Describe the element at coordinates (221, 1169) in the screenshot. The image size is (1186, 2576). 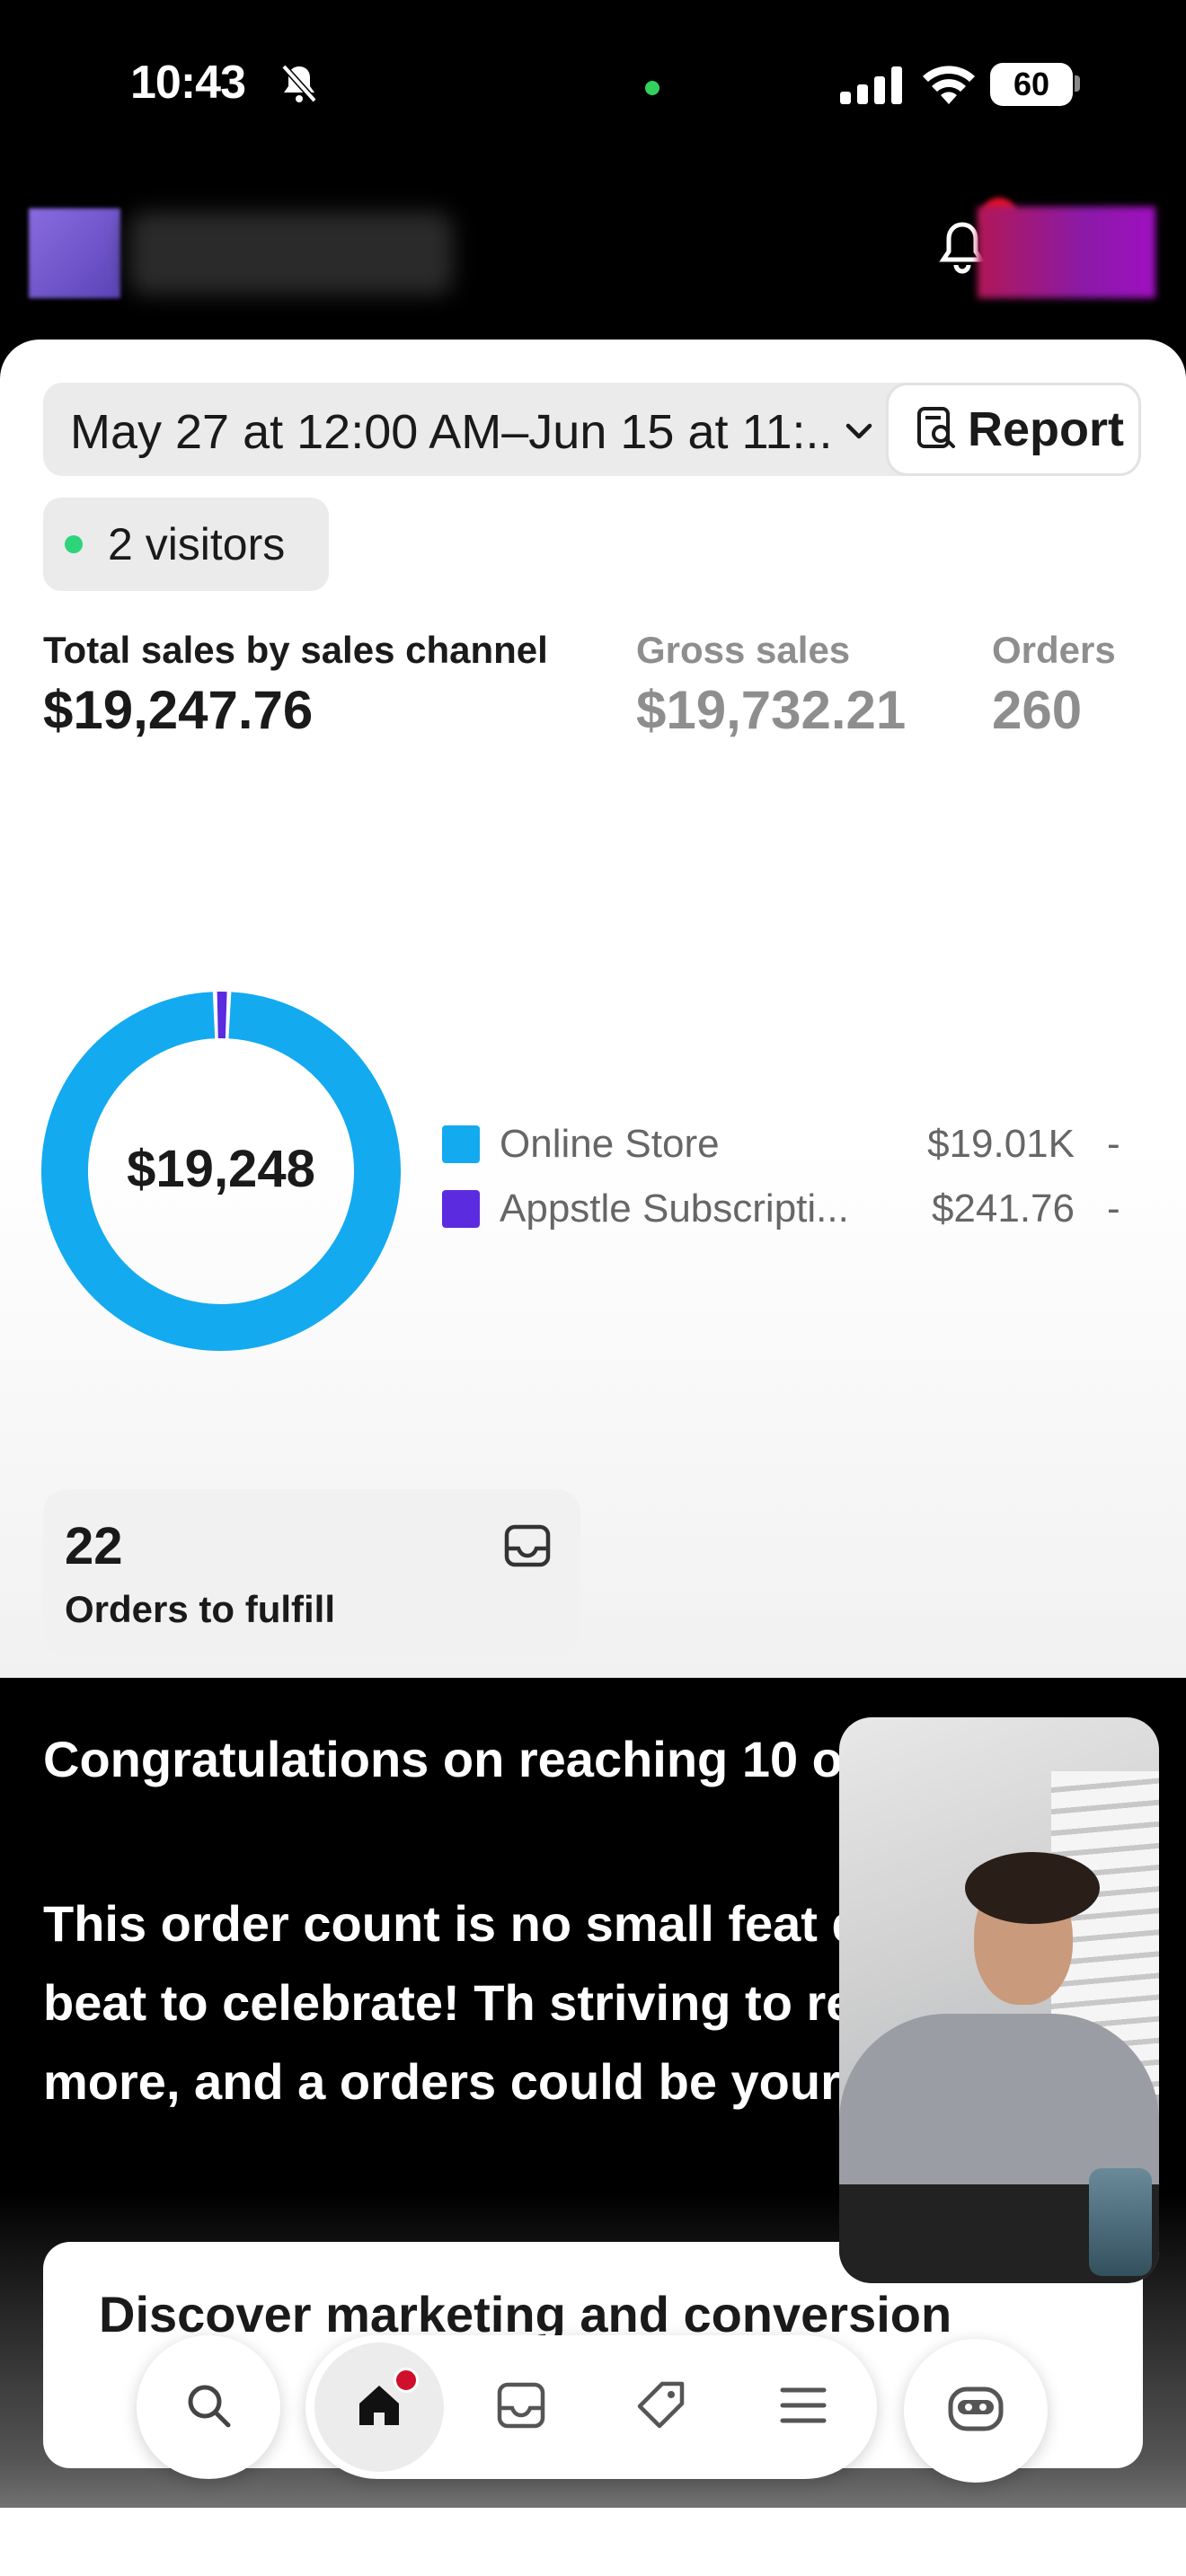
I see `donut-center-label: $19,248` at that location.